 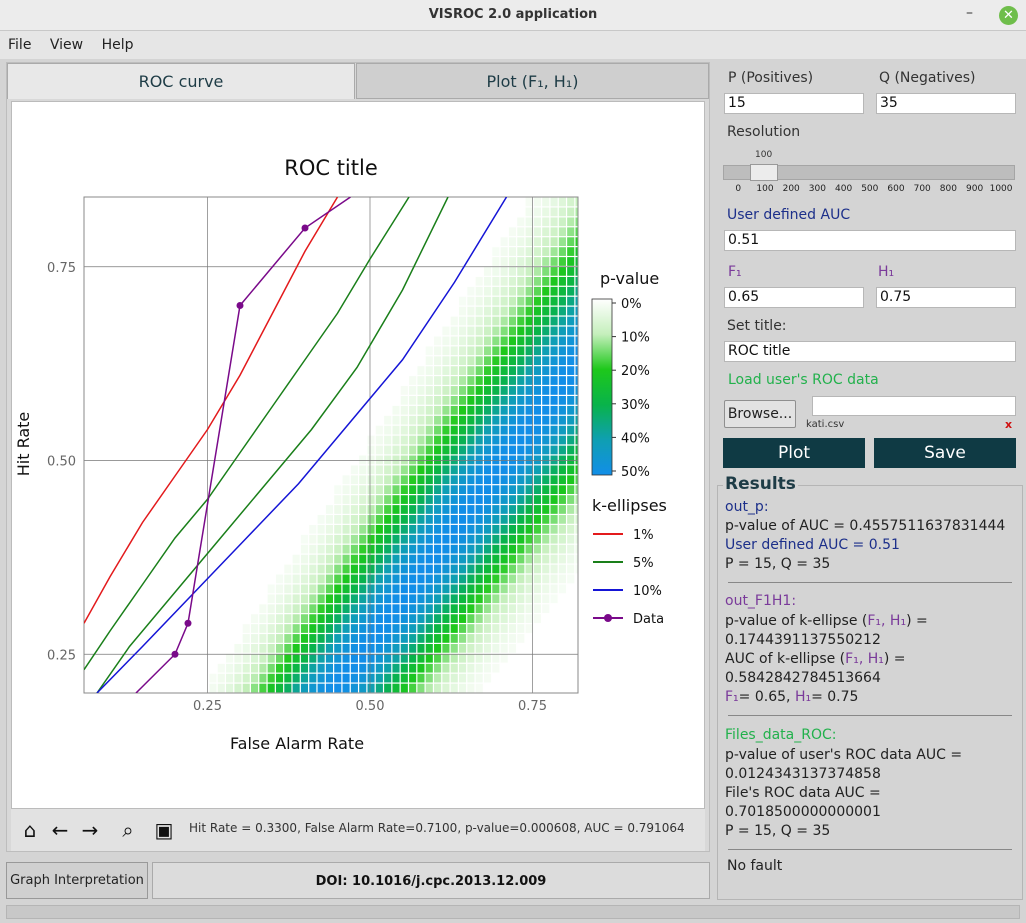 I want to click on graph-interpretation-button: Graph Interpretation, so click(x=77, y=880).